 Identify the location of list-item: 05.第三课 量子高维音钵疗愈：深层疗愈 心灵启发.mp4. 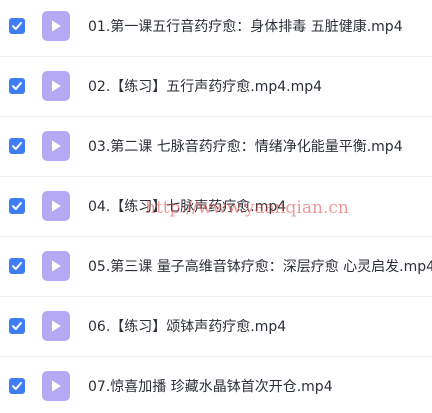
(216, 266).